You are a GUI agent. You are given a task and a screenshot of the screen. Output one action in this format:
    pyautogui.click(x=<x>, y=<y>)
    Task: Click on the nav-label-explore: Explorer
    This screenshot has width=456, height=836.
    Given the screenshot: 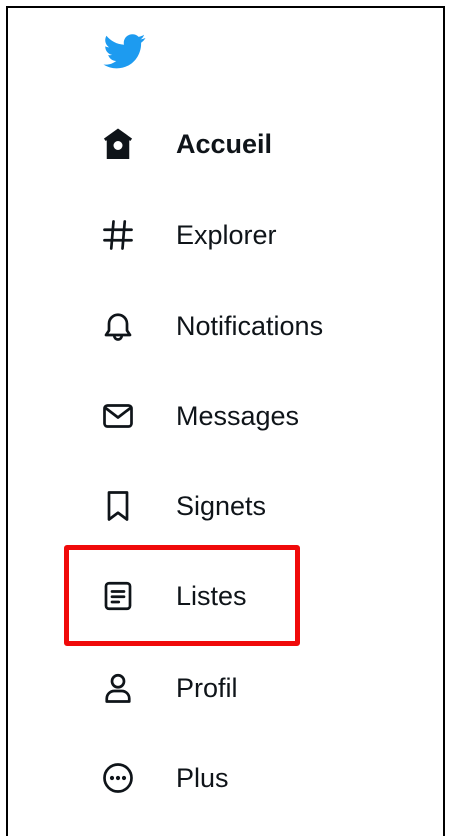 What is the action you would take?
    pyautogui.click(x=226, y=235)
    